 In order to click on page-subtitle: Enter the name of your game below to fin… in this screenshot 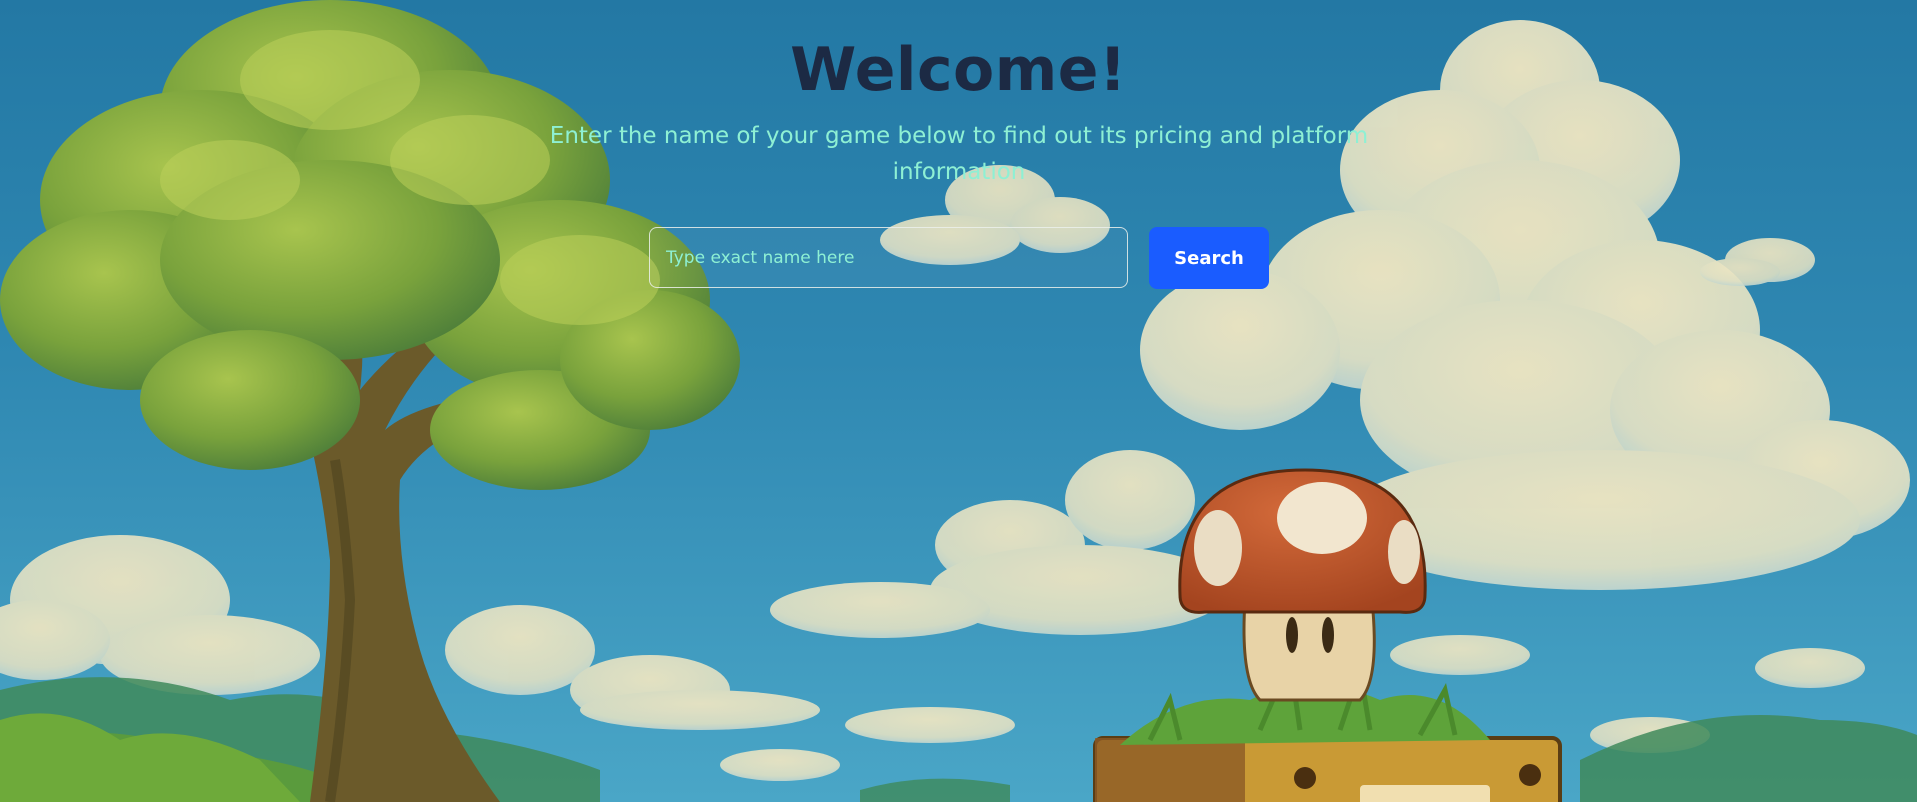, I will do `click(959, 154)`.